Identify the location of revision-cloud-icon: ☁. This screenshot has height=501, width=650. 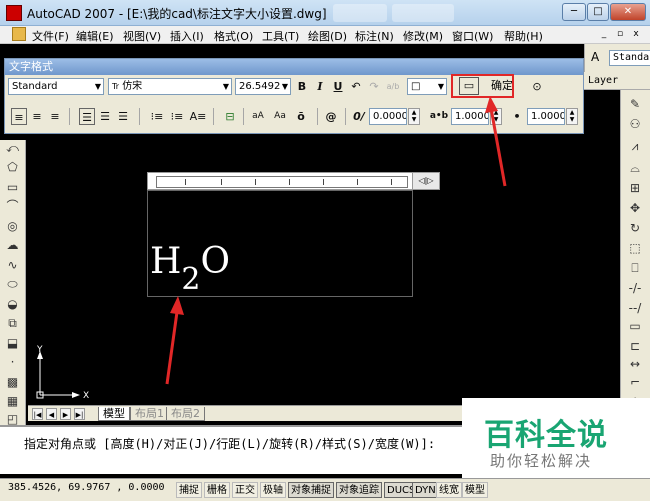
(12, 245).